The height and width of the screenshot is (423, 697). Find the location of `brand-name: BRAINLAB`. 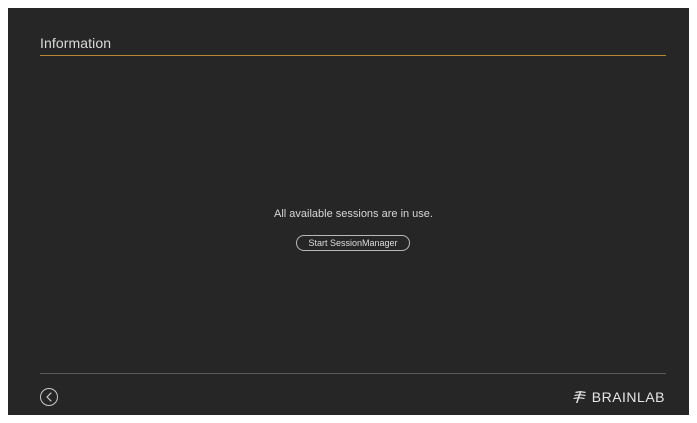

brand-name: BRAINLAB is located at coordinates (628, 397).